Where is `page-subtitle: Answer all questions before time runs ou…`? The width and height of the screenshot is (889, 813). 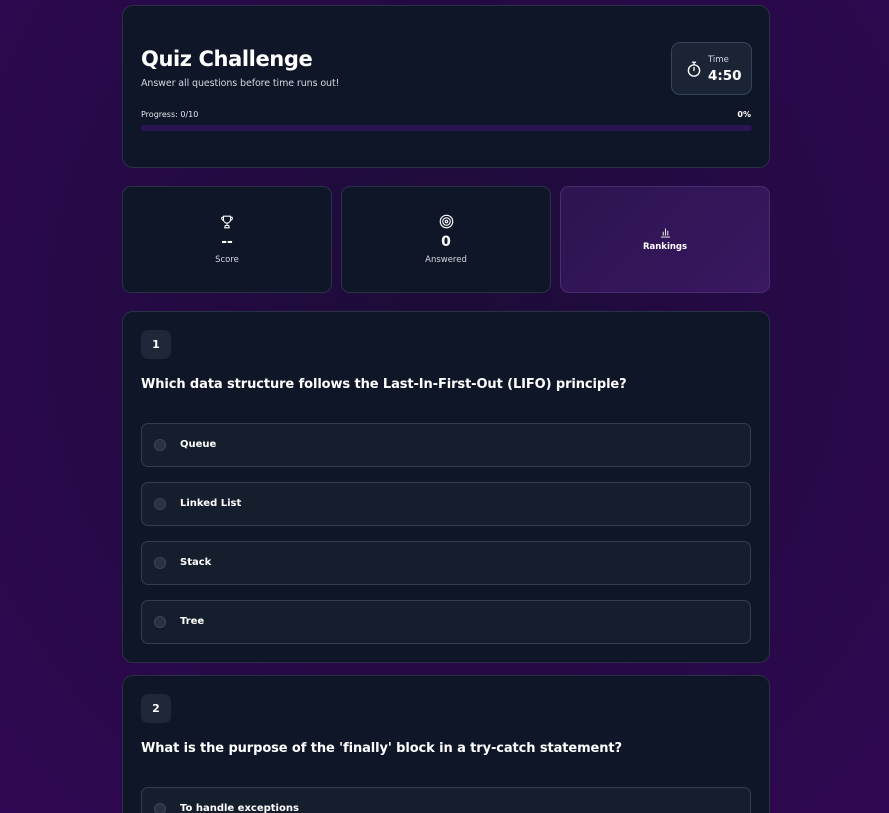
page-subtitle: Answer all questions before time runs ou… is located at coordinates (240, 83).